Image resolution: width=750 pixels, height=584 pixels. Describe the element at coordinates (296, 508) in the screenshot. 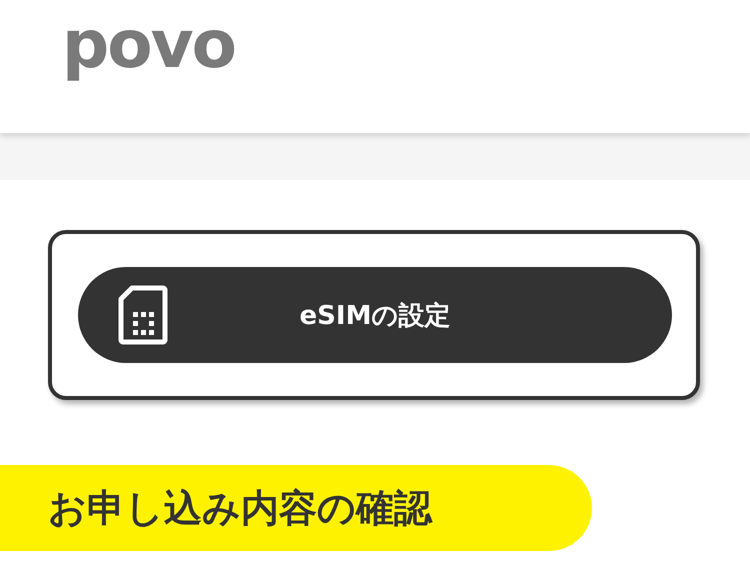

I see `section-title: お申し込み内容の確認` at that location.